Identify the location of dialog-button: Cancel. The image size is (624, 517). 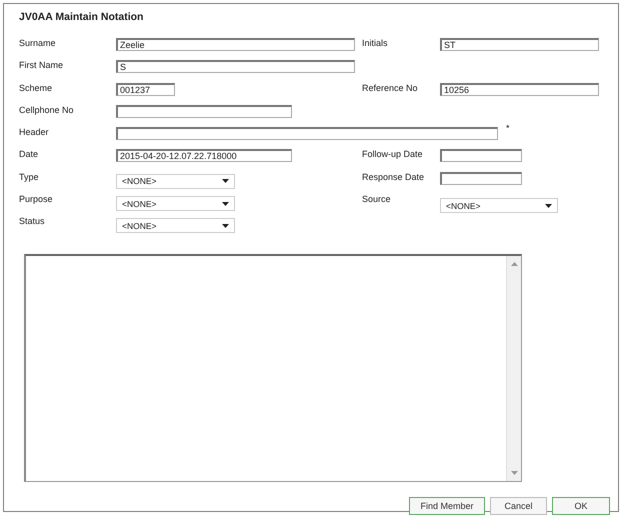
(518, 505).